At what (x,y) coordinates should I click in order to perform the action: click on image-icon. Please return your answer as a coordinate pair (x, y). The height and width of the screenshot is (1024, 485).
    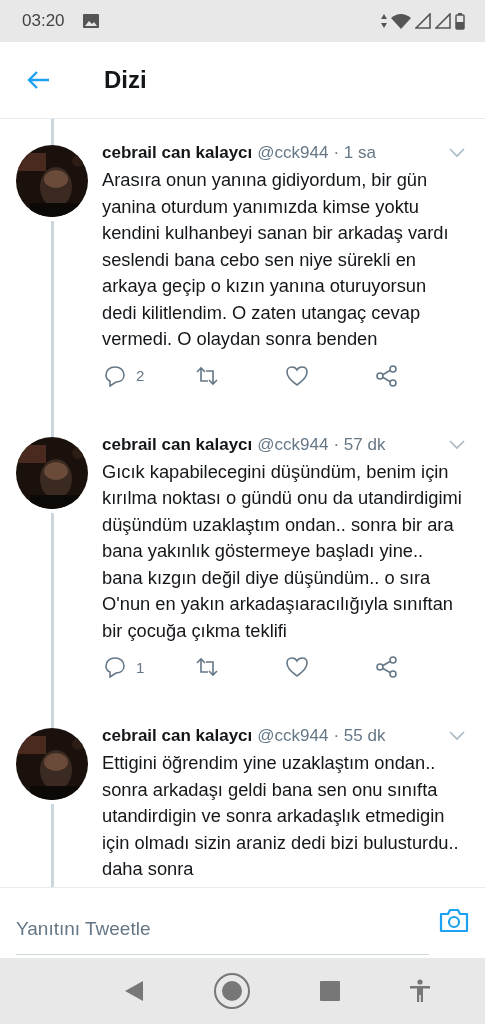
    Looking at the image, I should click on (90, 21).